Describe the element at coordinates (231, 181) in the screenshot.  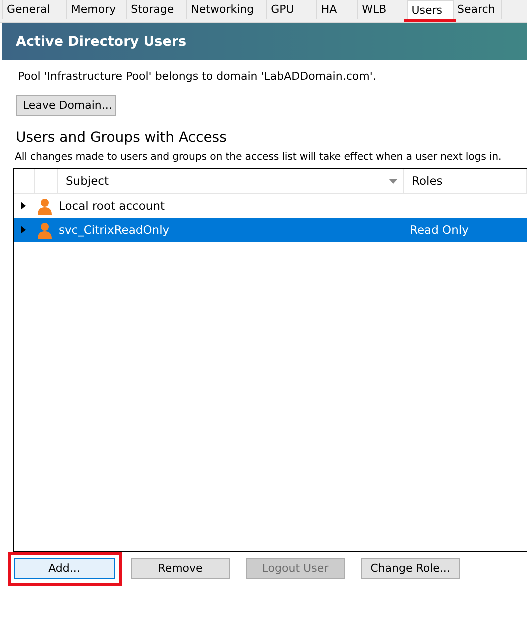
I see `column-header: Subject` at that location.